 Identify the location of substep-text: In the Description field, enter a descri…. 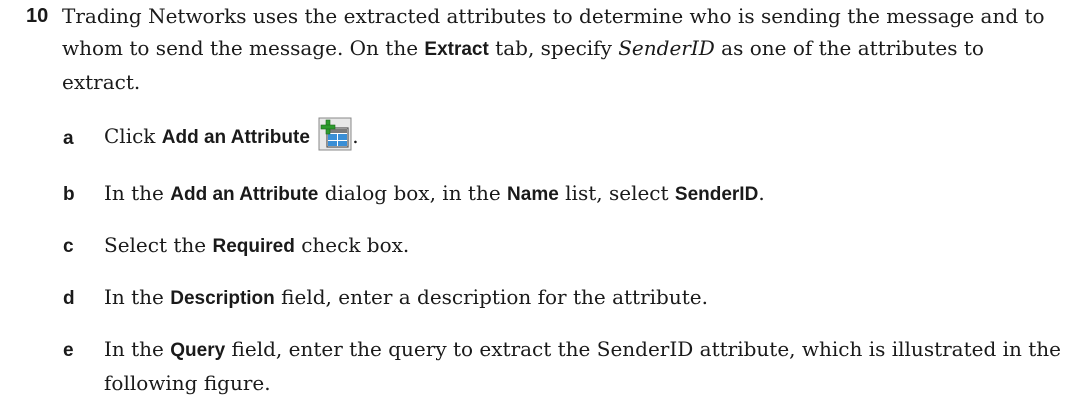
(584, 298).